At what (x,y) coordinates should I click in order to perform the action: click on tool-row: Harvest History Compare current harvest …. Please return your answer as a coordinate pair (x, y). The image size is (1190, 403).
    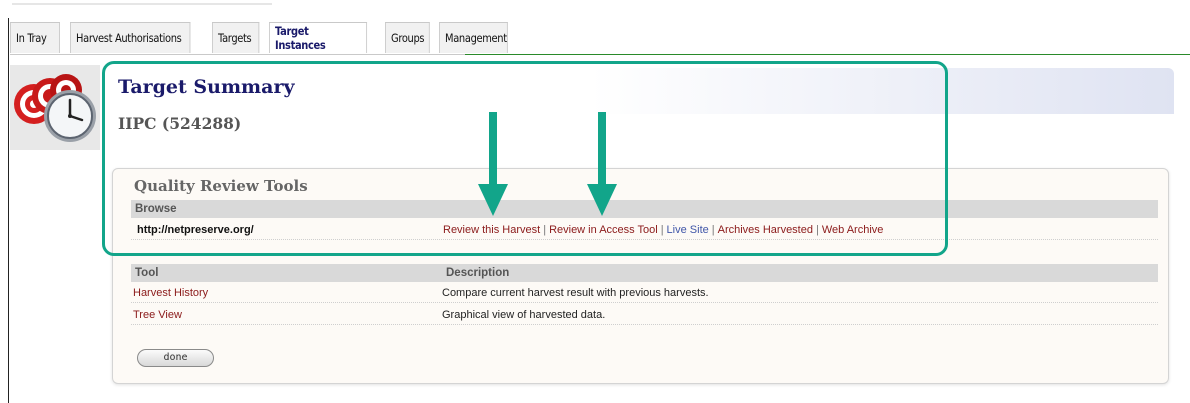
    Looking at the image, I should click on (644, 293).